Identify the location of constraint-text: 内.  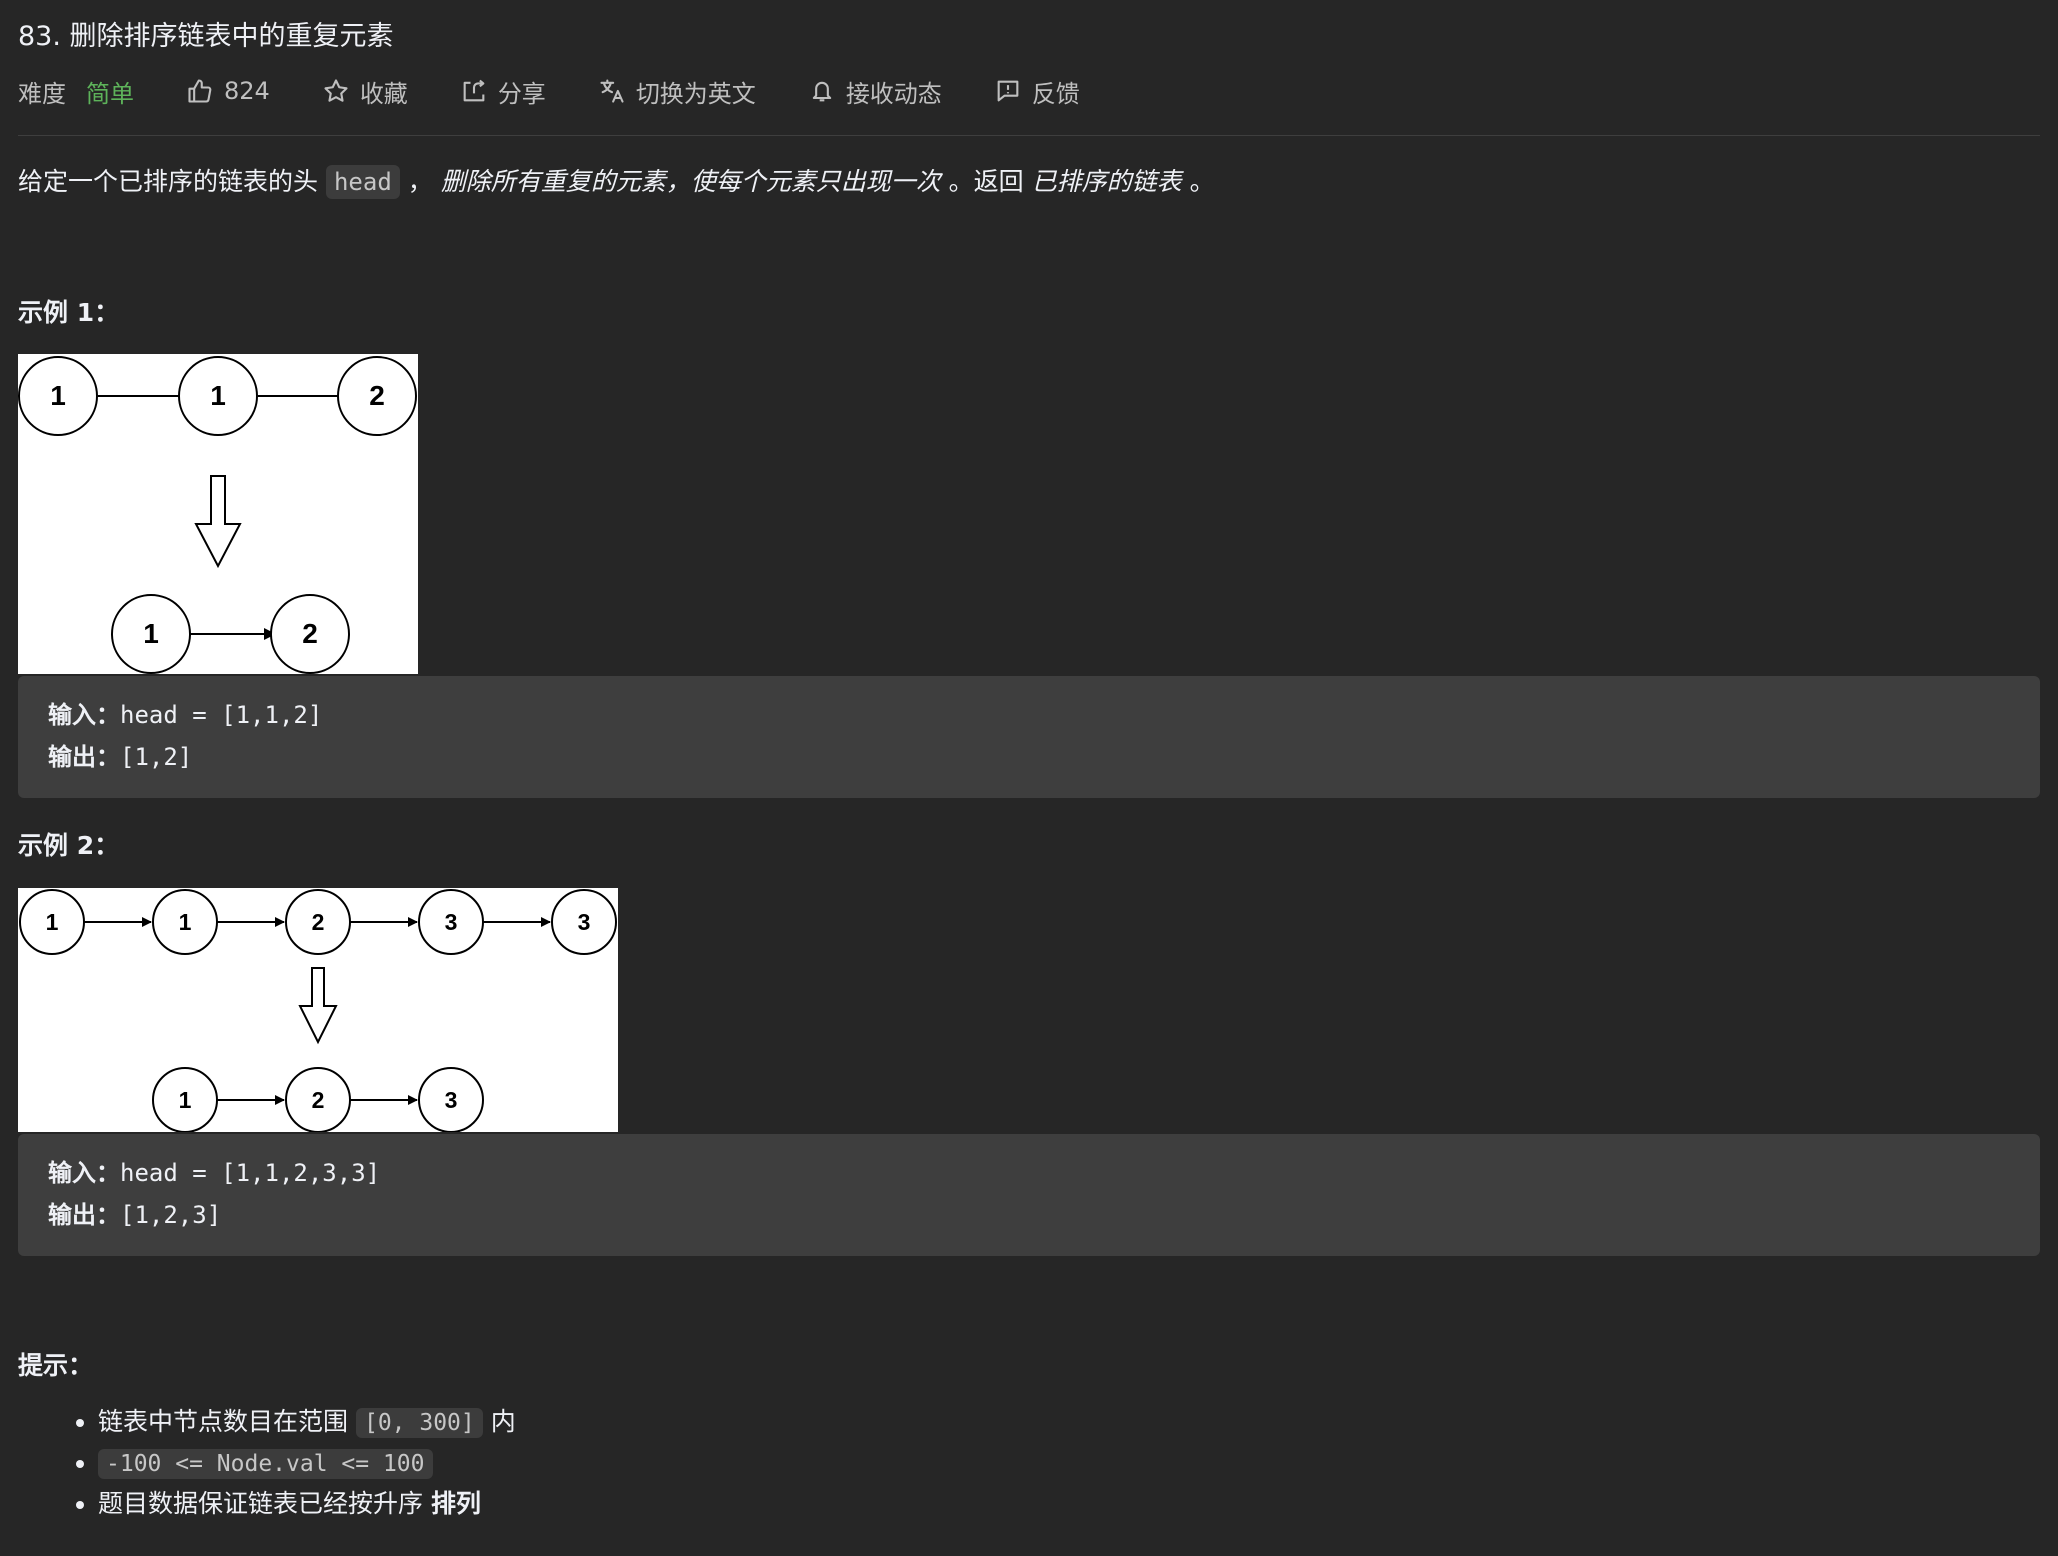
(503, 1421).